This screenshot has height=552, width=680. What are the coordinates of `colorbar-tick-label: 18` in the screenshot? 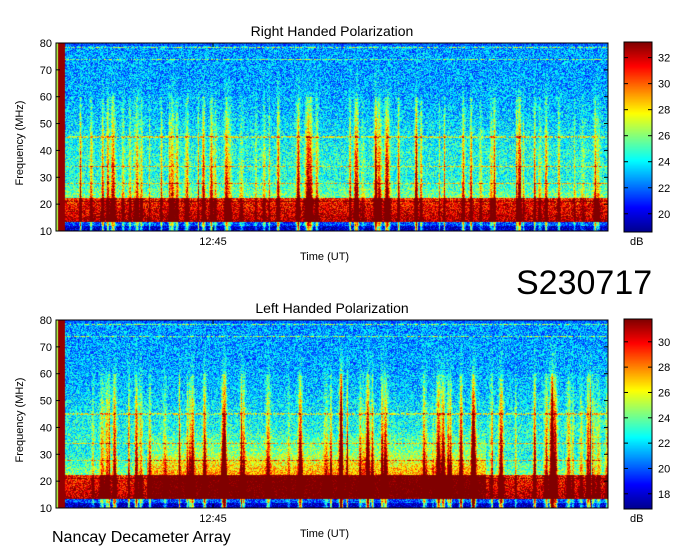 It's located at (664, 495).